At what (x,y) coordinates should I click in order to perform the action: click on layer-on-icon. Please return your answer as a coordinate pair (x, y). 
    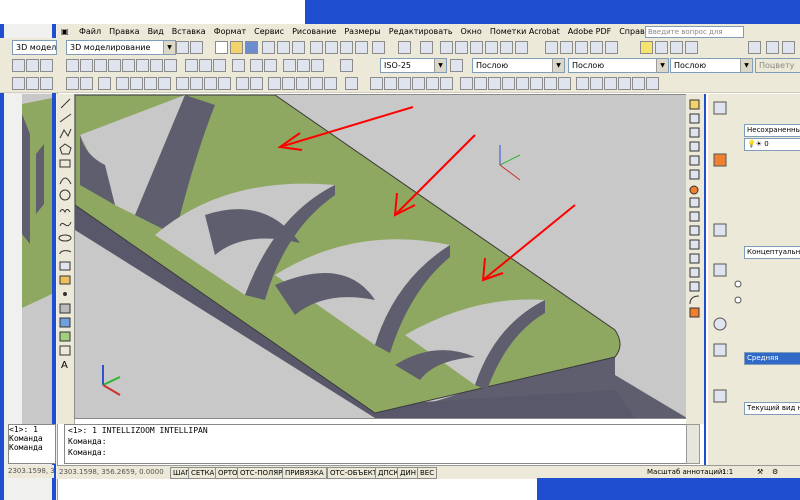
    Looking at the image, I should click on (646, 47).